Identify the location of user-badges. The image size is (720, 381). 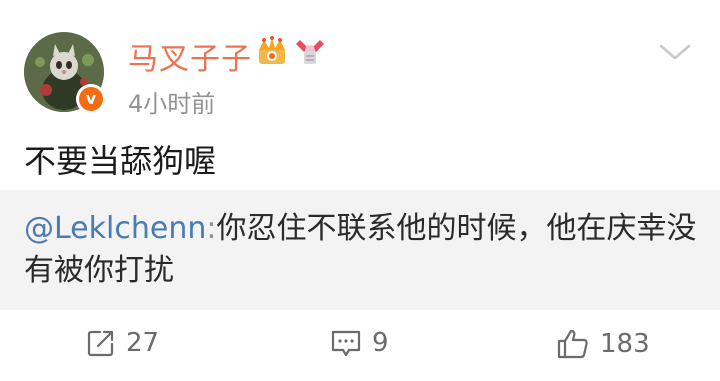
(291, 53).